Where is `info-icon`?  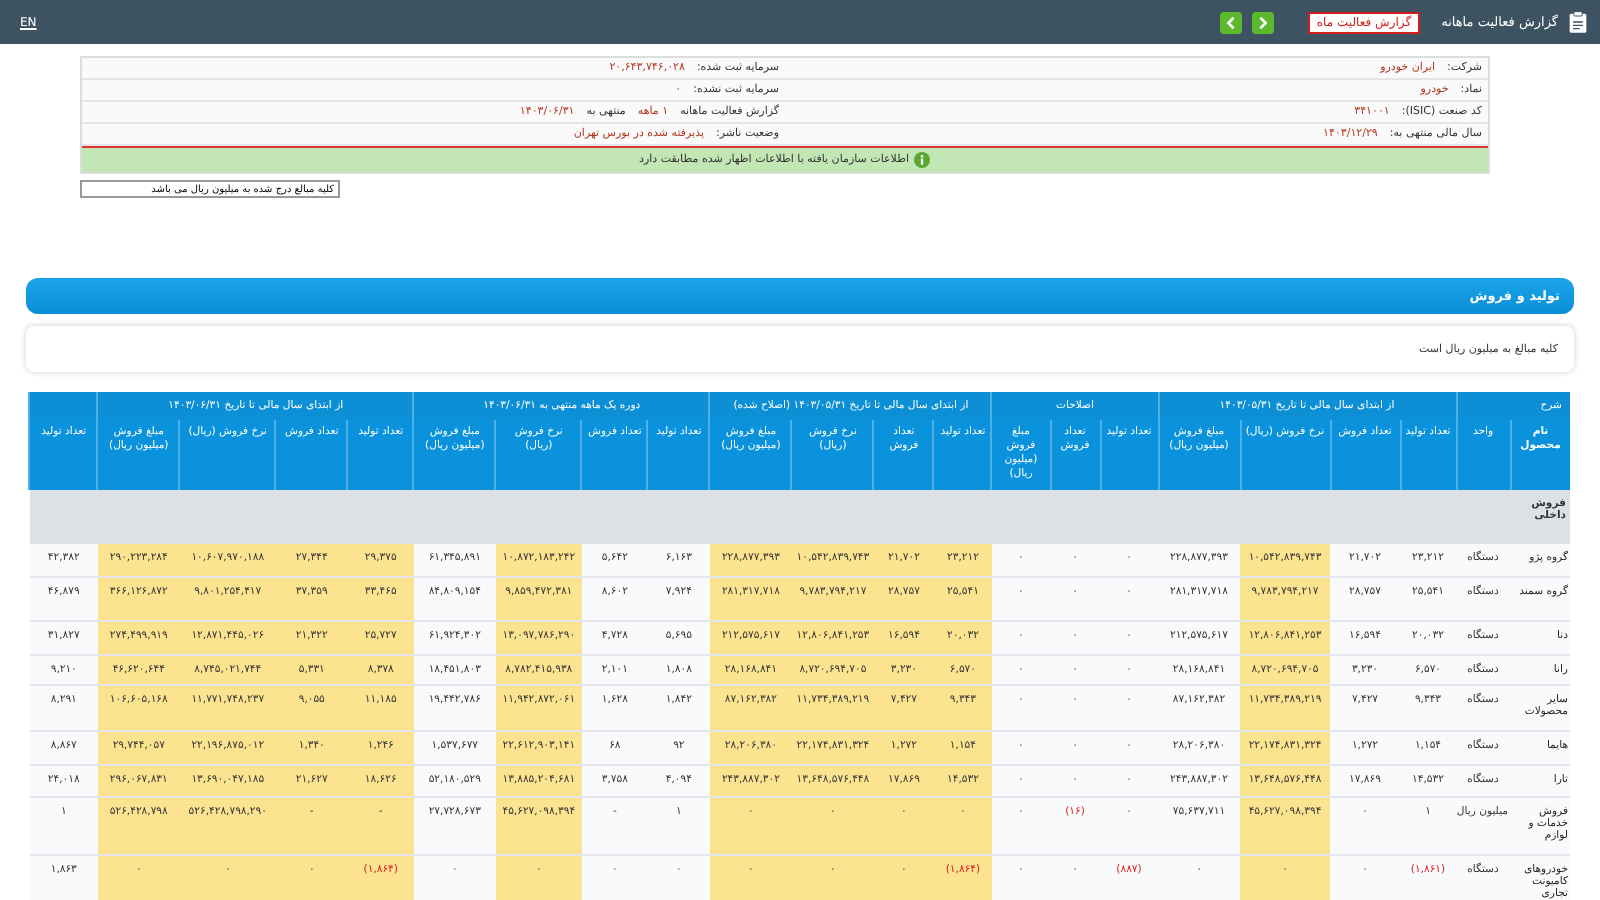
info-icon is located at coordinates (922, 160).